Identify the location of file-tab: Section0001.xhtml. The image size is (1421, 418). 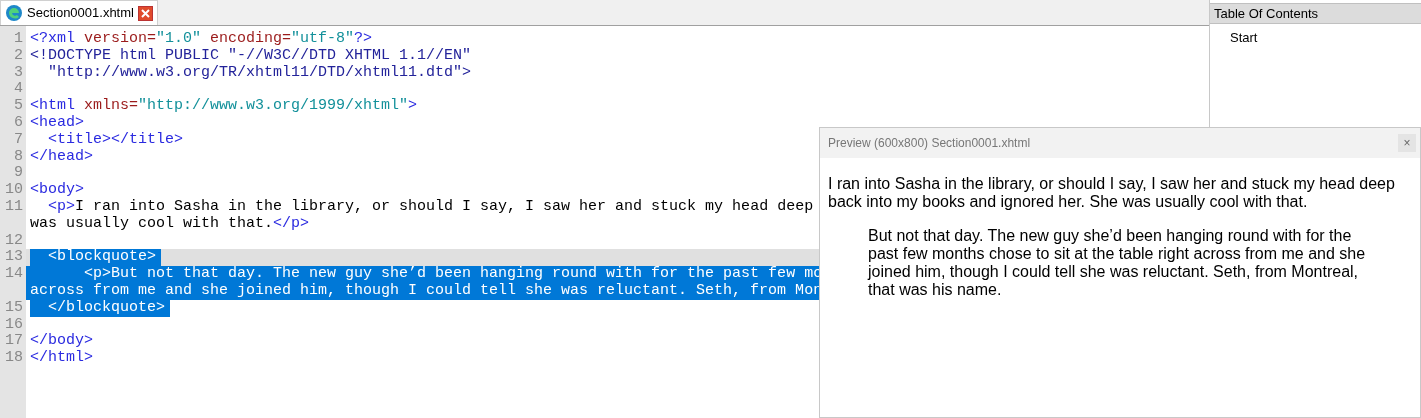
(79, 12).